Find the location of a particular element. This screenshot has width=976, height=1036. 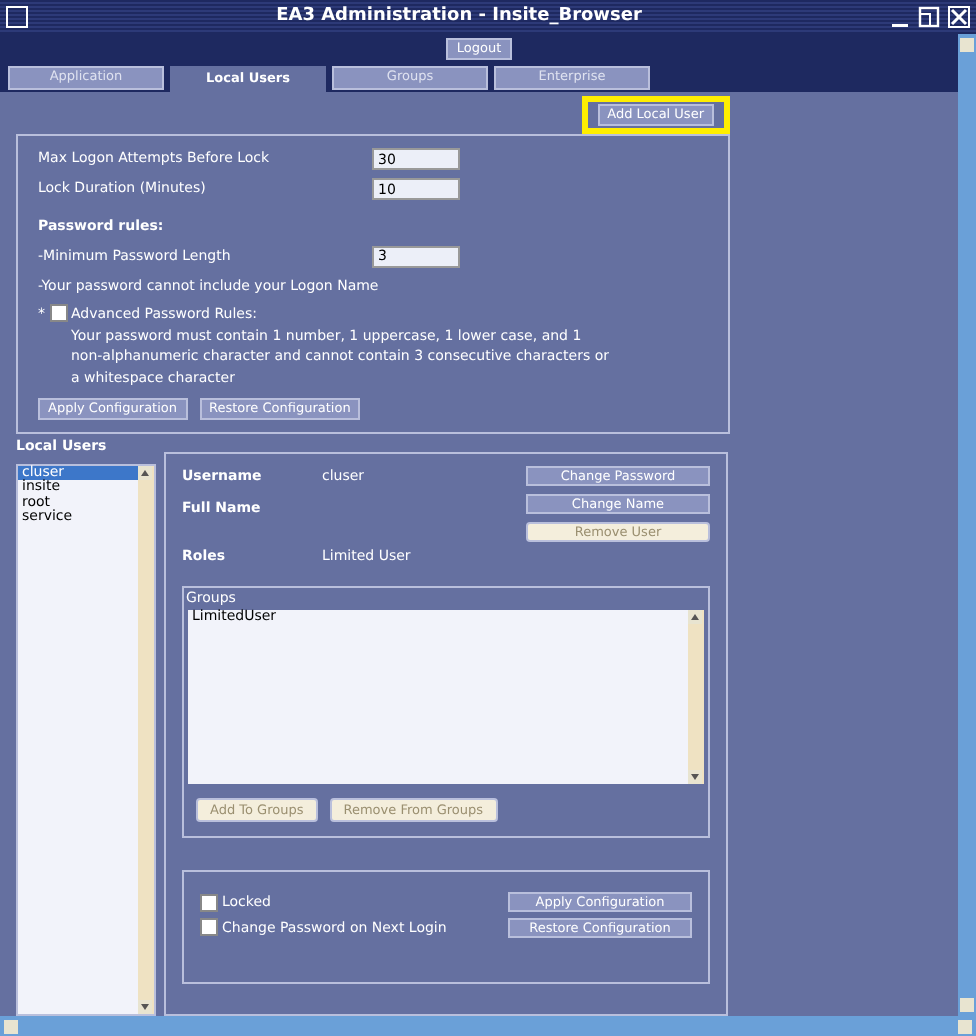

close-icon is located at coordinates (959, 17).